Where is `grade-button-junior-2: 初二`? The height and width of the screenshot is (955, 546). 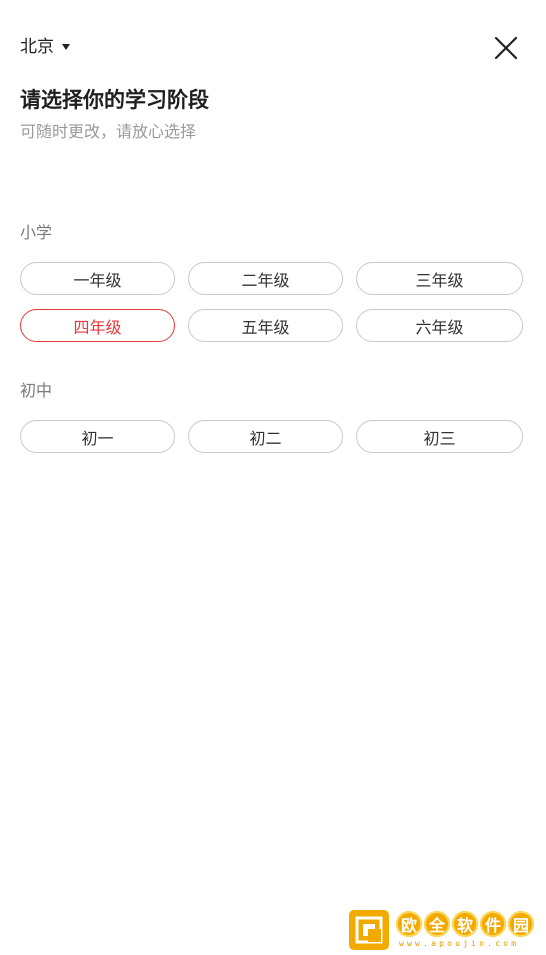 grade-button-junior-2: 初二 is located at coordinates (265, 436).